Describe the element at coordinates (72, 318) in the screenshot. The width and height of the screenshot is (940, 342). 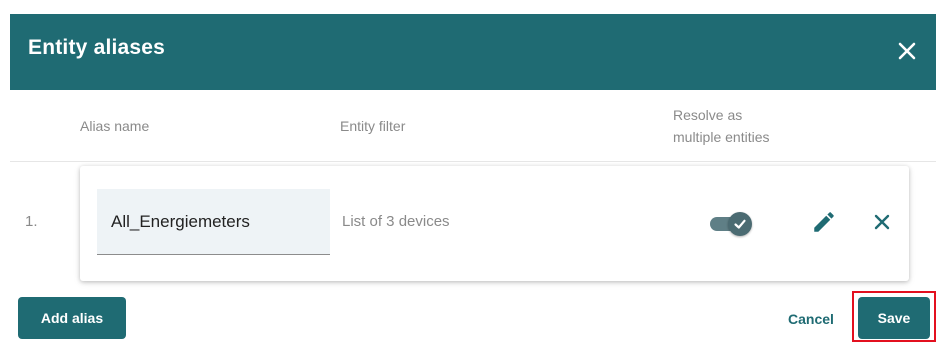
I see `add-alias-button: Add alias` at that location.